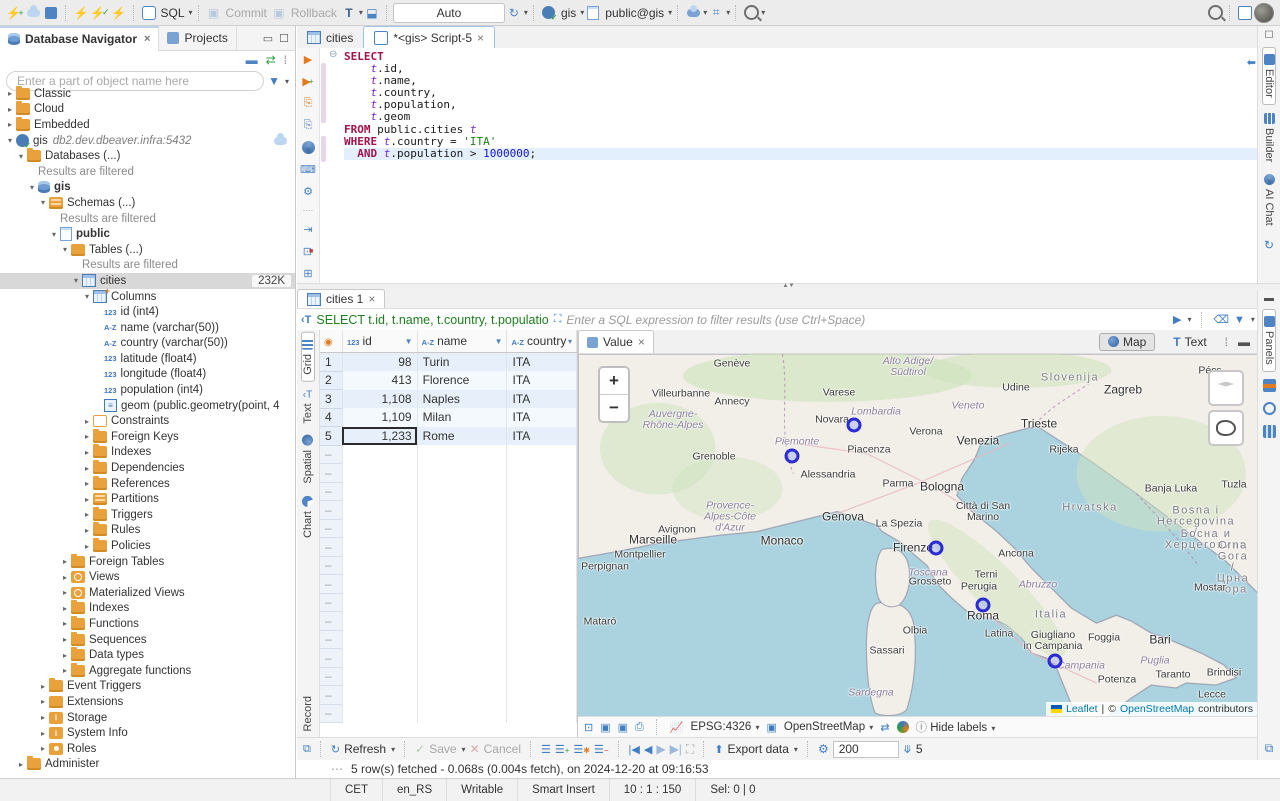 This screenshot has width=1280, height=801. I want to click on tab-cities-table: cities, so click(330, 37).